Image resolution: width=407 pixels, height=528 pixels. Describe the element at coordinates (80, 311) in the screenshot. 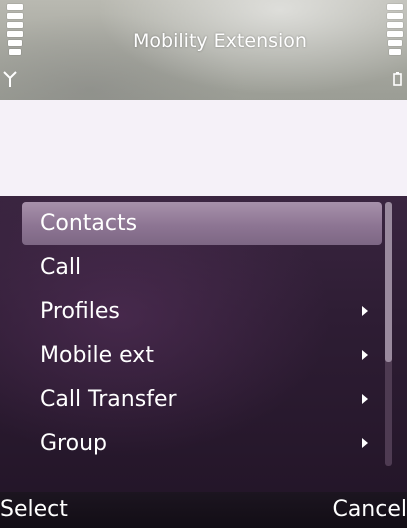

I see `menu-item-label: Profiles` at that location.